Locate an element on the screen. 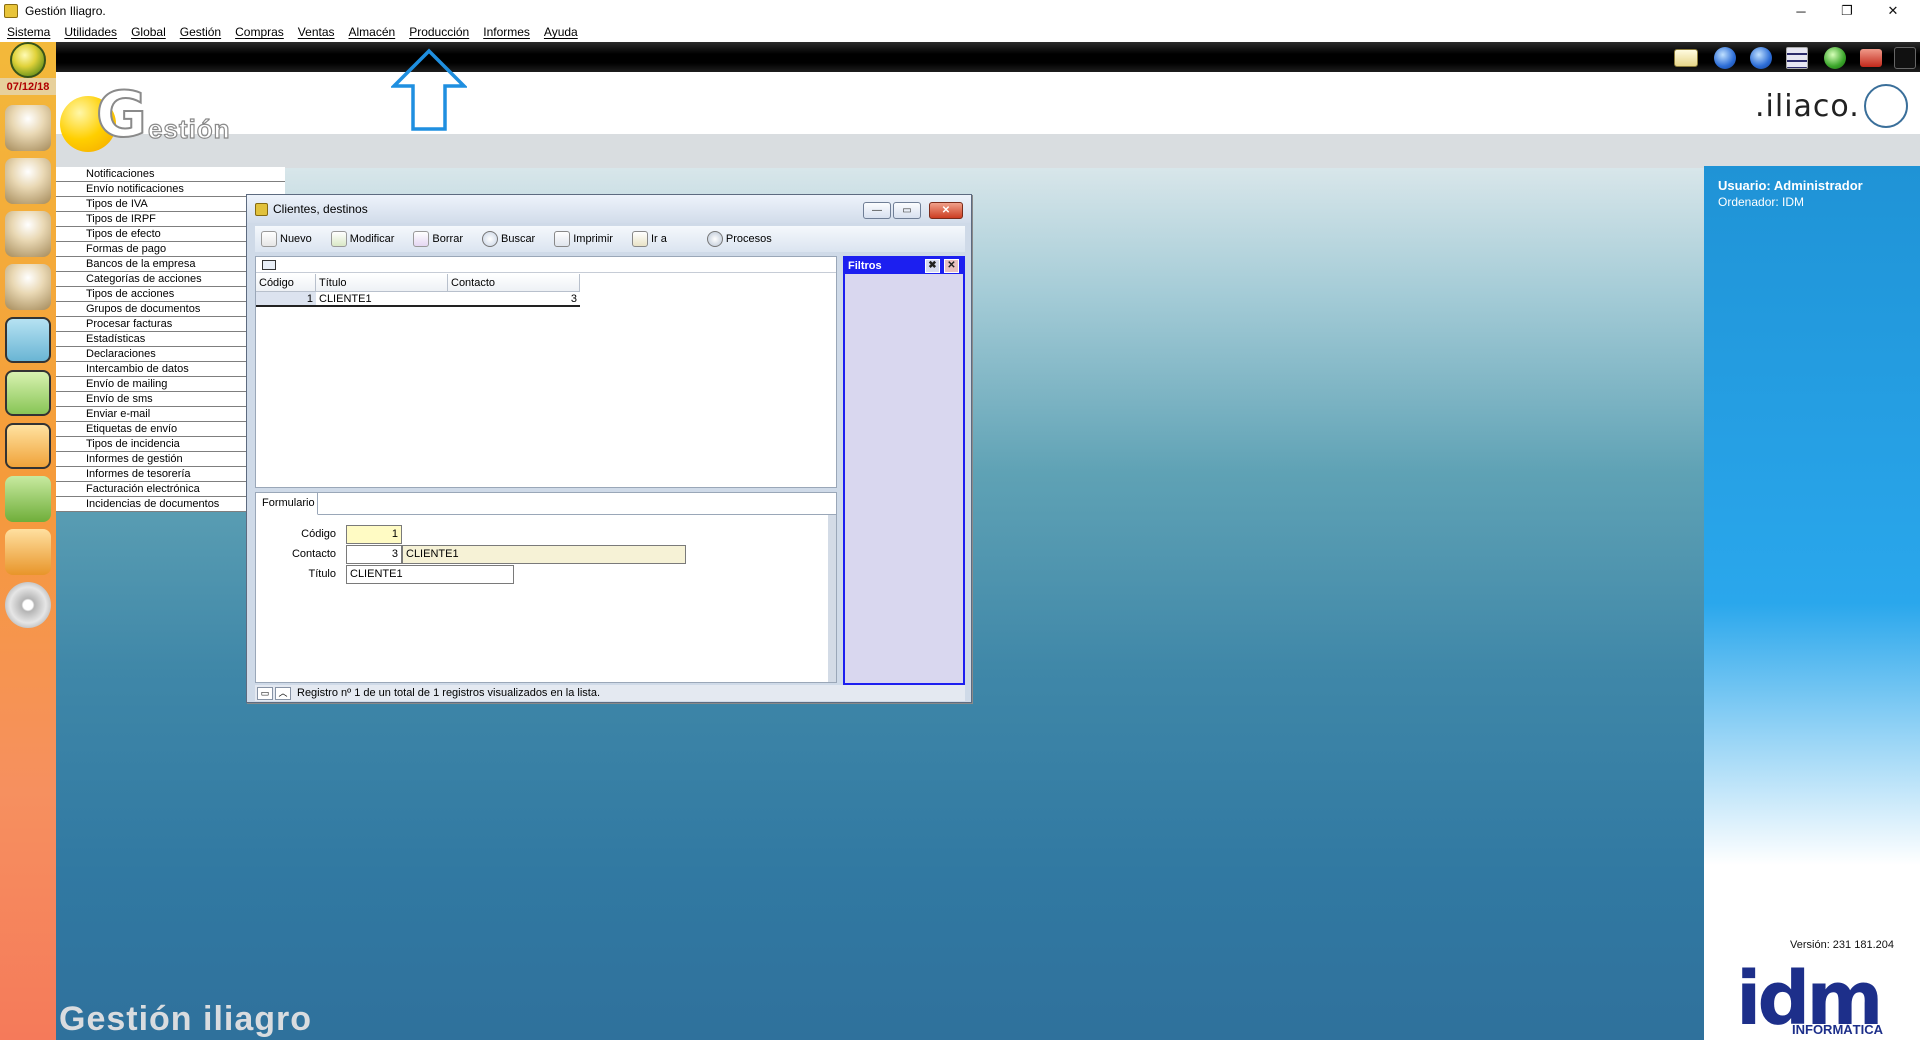  menu-ayuda: Ayuda is located at coordinates (561, 32).